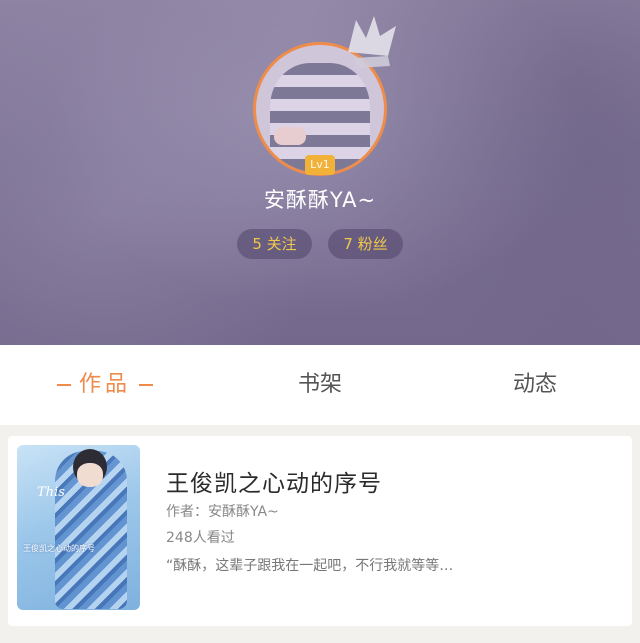  I want to click on cover-title-text: 王俊凯之心动的序号, so click(59, 548).